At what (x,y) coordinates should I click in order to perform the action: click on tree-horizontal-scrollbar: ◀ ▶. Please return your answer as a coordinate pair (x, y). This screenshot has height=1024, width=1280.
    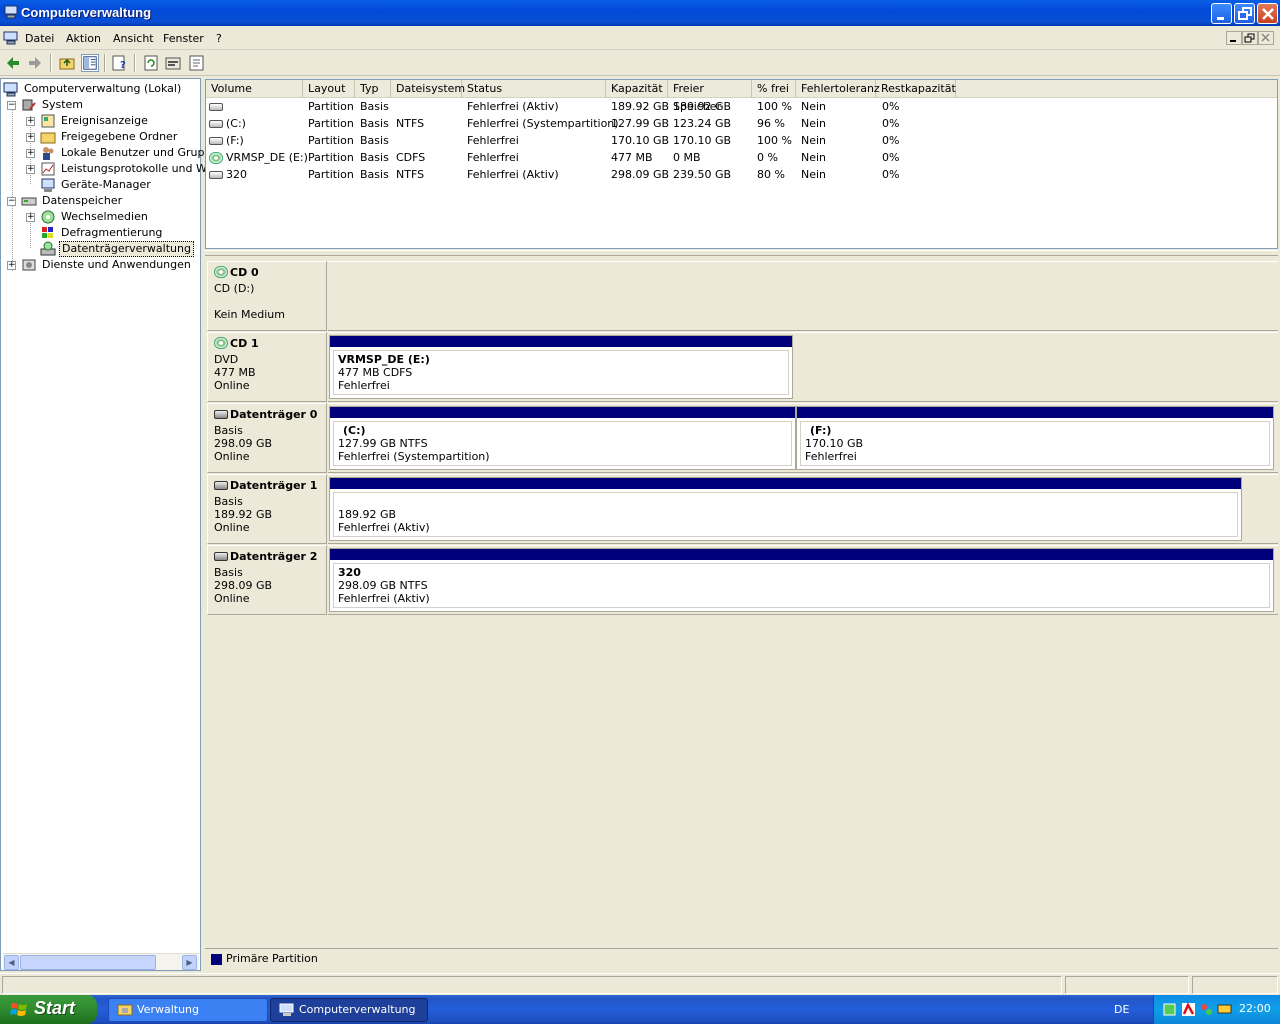
    Looking at the image, I should click on (101, 961).